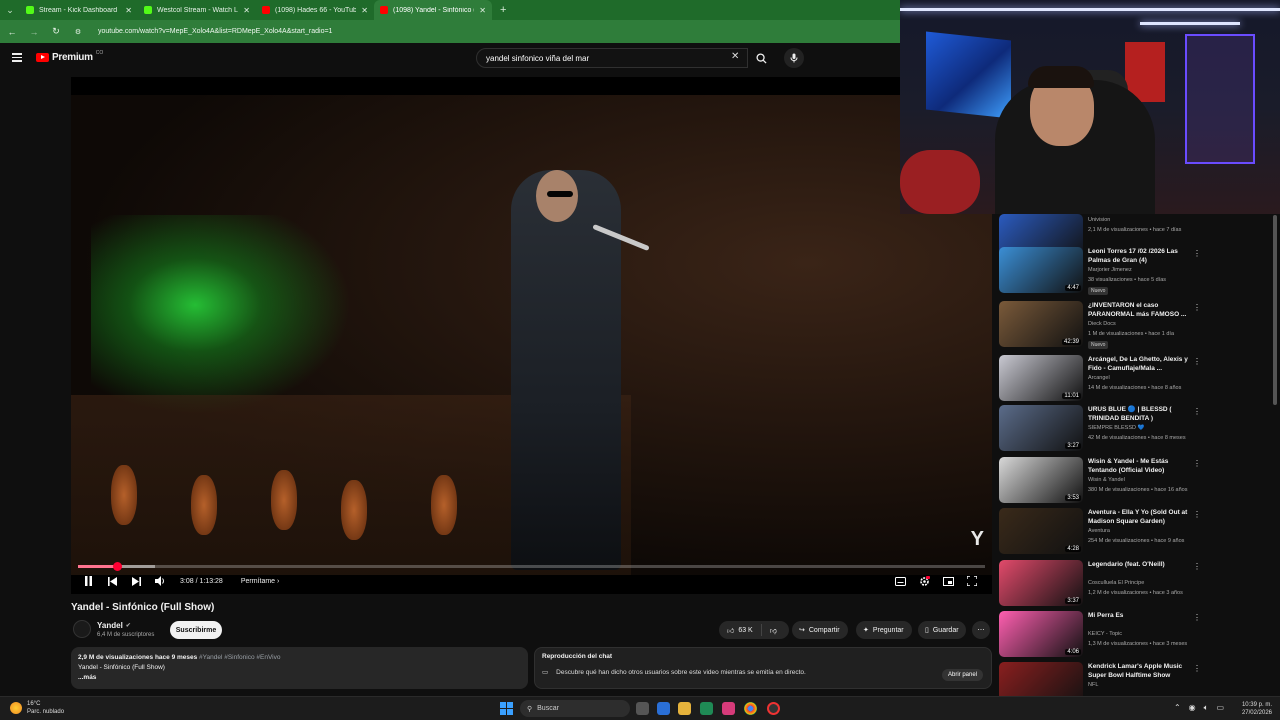  I want to click on channel-avatar, so click(82, 629).